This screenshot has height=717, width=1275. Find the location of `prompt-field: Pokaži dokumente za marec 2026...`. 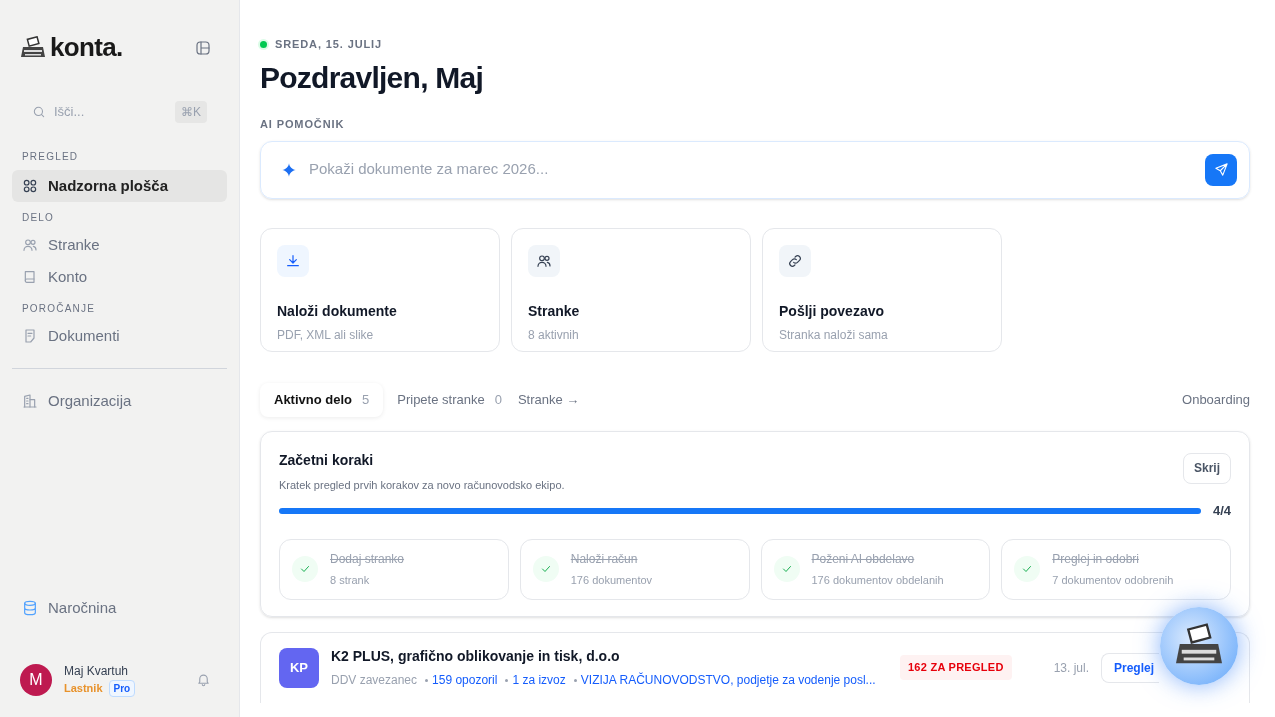

prompt-field: Pokaži dokumente za marec 2026... is located at coordinates (751, 169).